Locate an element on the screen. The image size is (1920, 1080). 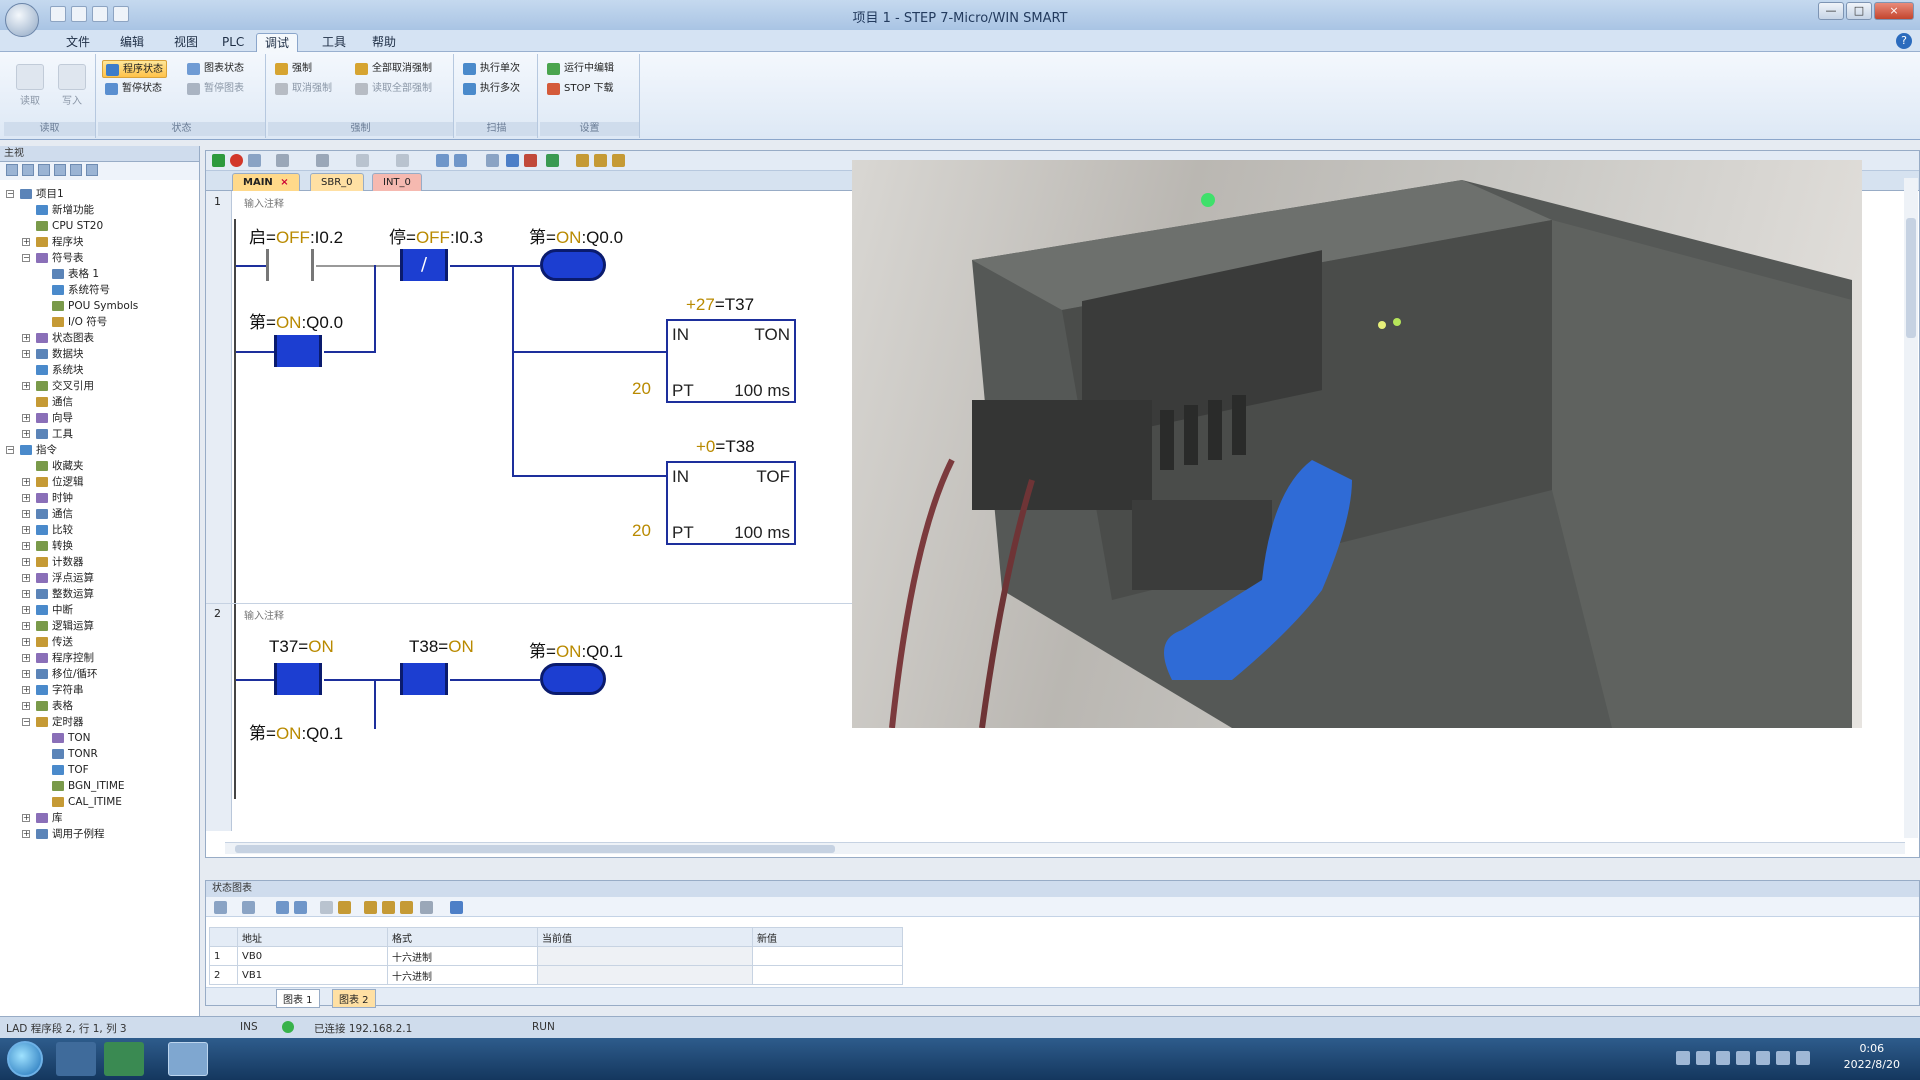
tree-item: + 时钟 is located at coordinates (99, 498).